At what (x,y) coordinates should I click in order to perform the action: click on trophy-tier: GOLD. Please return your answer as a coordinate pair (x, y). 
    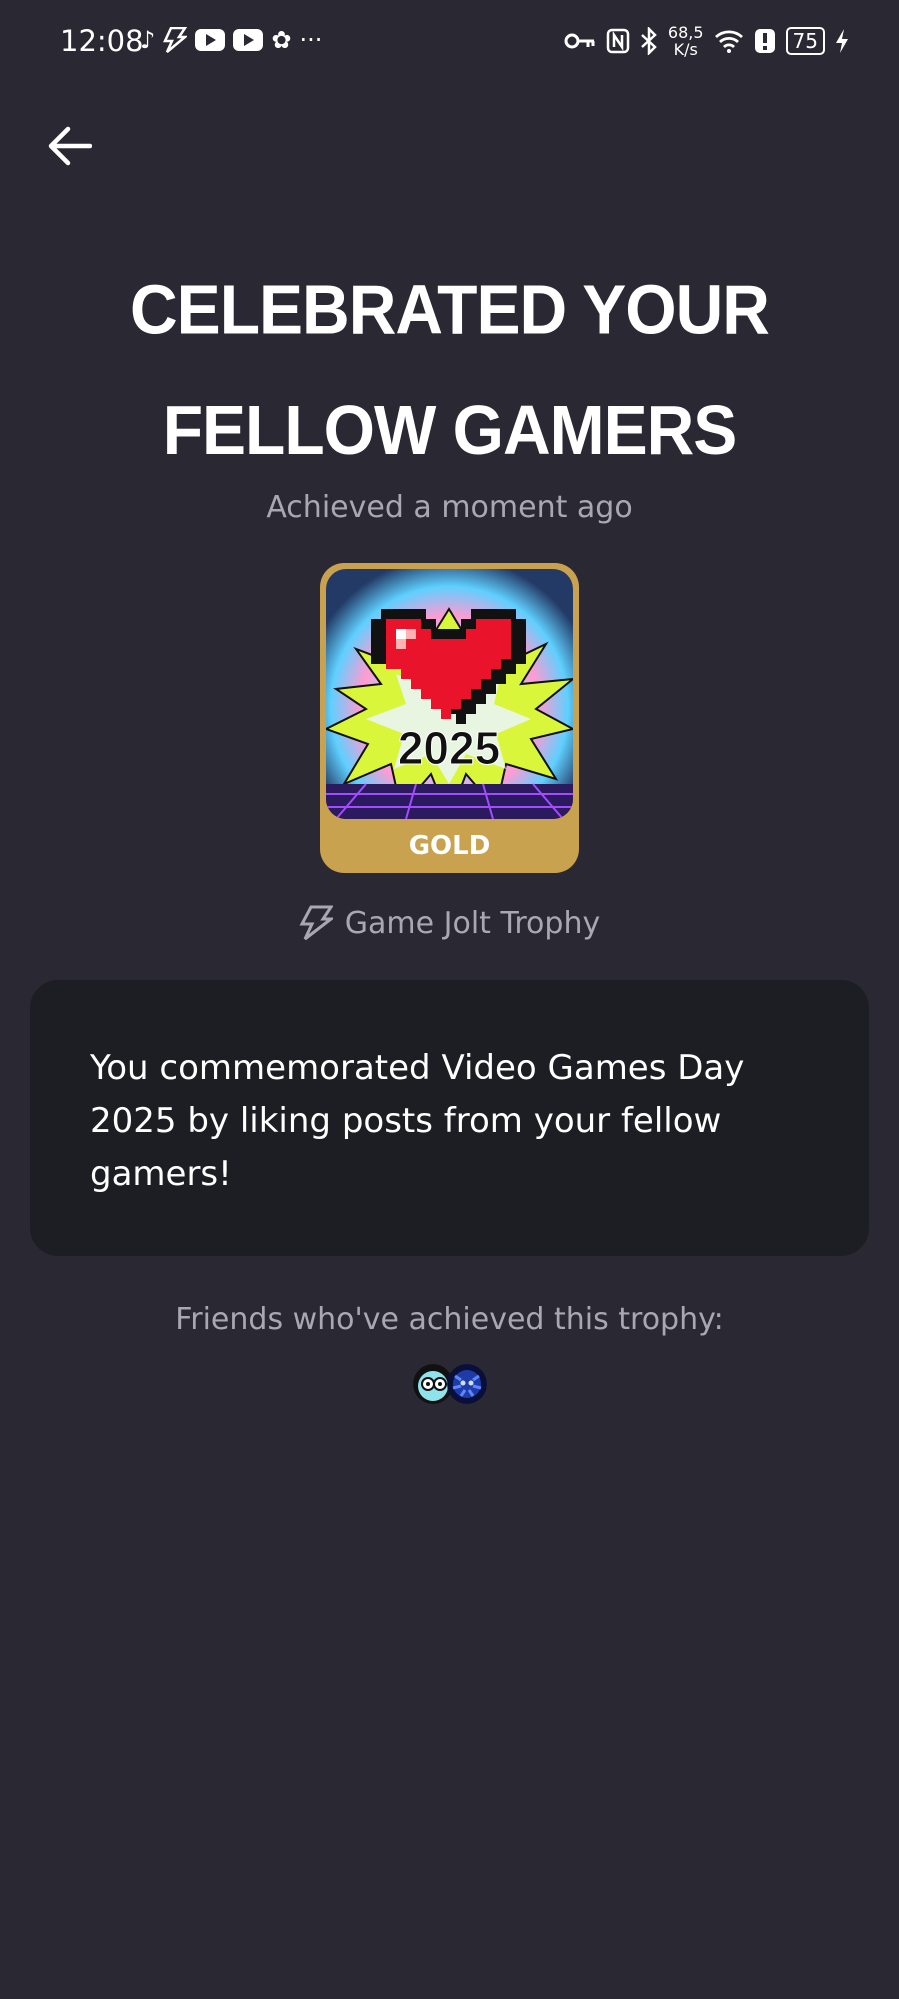
    Looking at the image, I should click on (449, 846).